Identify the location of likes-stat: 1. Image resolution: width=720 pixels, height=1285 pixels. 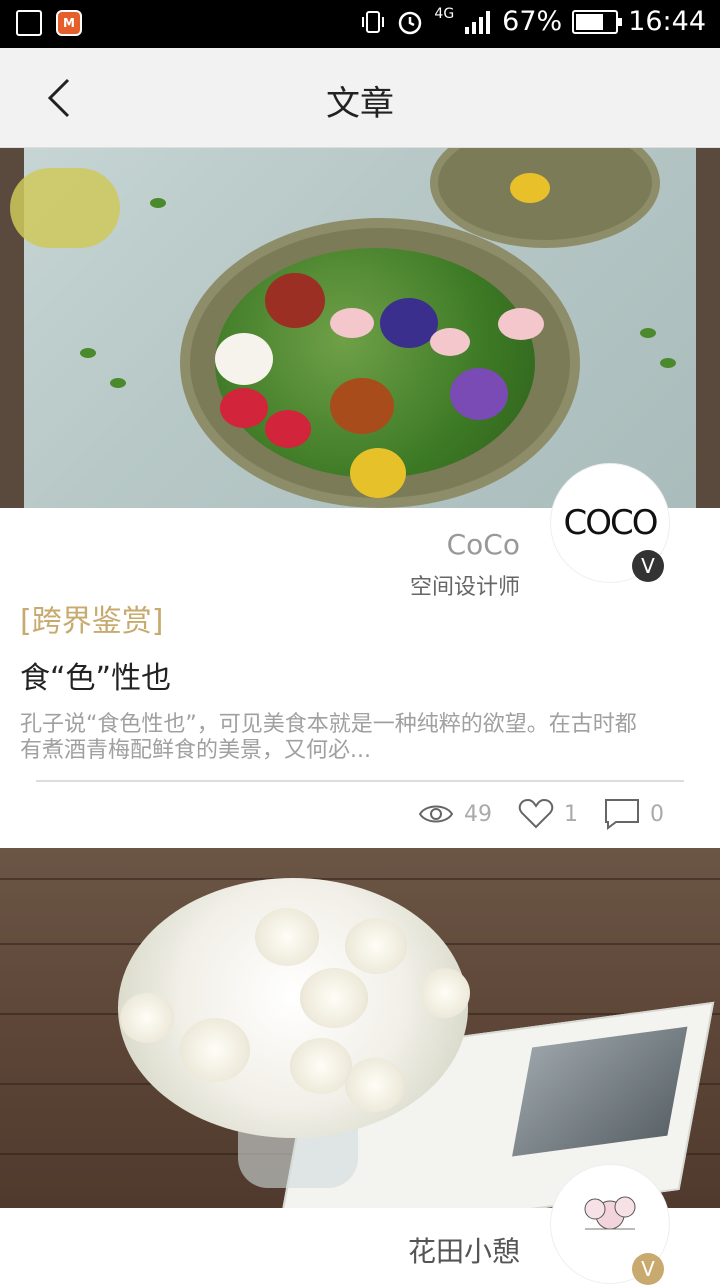
(548, 814).